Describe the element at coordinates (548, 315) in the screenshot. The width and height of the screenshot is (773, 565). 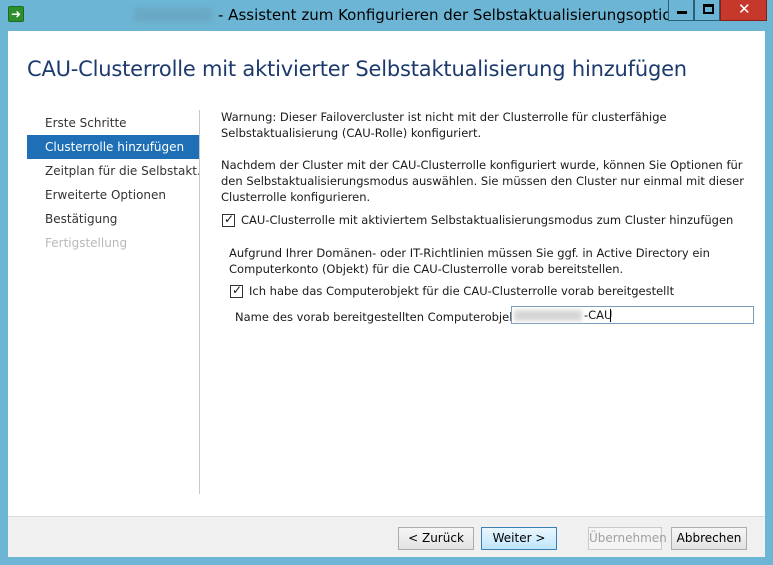
I see `redacted-computer-name` at that location.